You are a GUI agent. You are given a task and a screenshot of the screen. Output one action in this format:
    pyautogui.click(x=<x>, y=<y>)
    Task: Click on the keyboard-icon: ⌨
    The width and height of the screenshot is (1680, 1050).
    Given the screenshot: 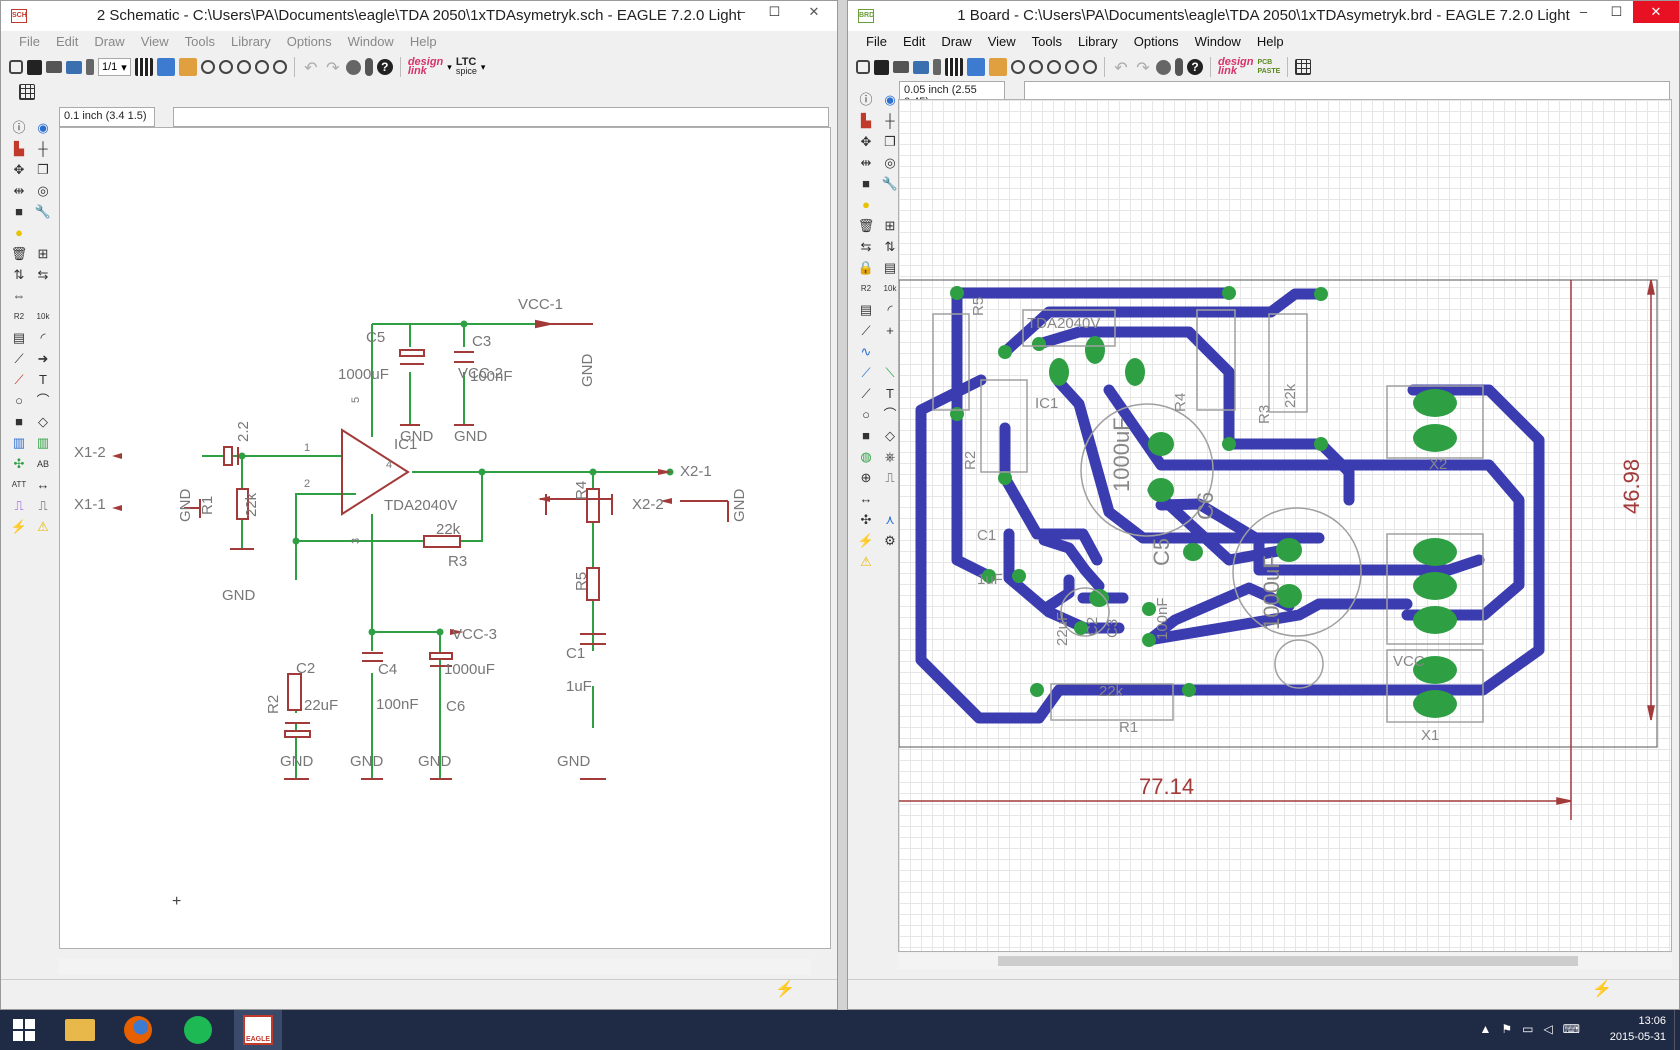 What is the action you would take?
    pyautogui.click(x=1571, y=1029)
    